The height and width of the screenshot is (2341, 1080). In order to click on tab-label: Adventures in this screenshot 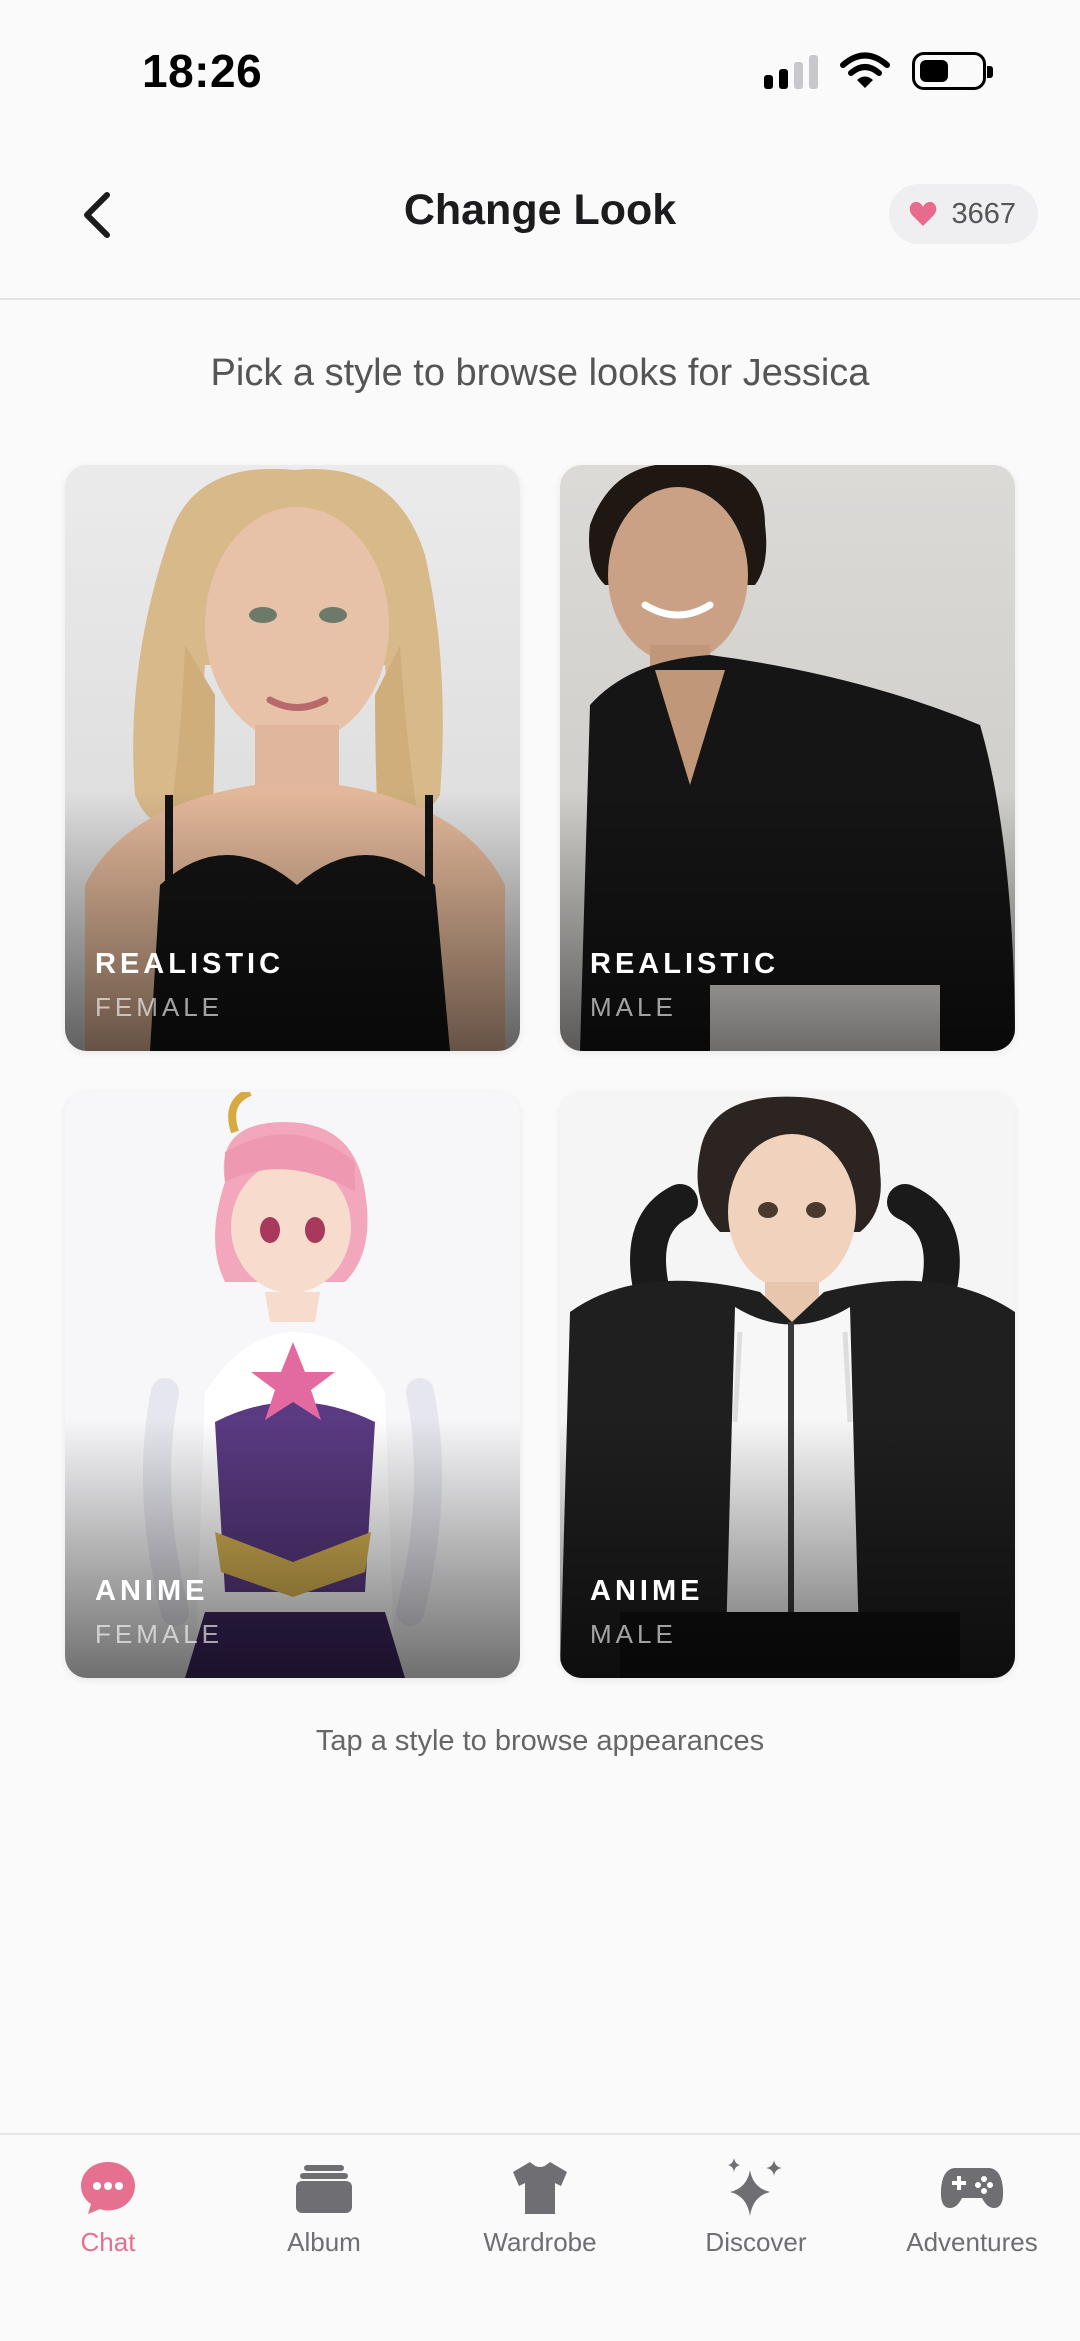, I will do `click(972, 2242)`.